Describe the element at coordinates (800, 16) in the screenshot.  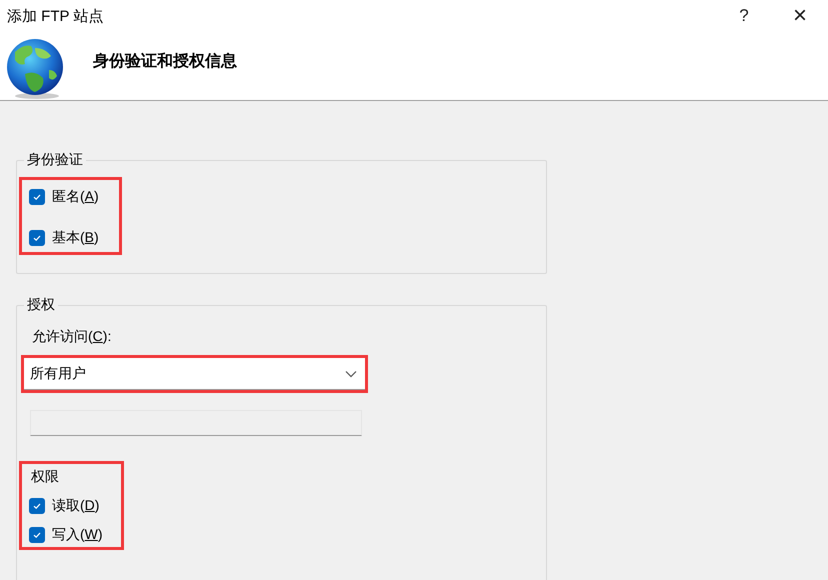
I see `close-button: ×` at that location.